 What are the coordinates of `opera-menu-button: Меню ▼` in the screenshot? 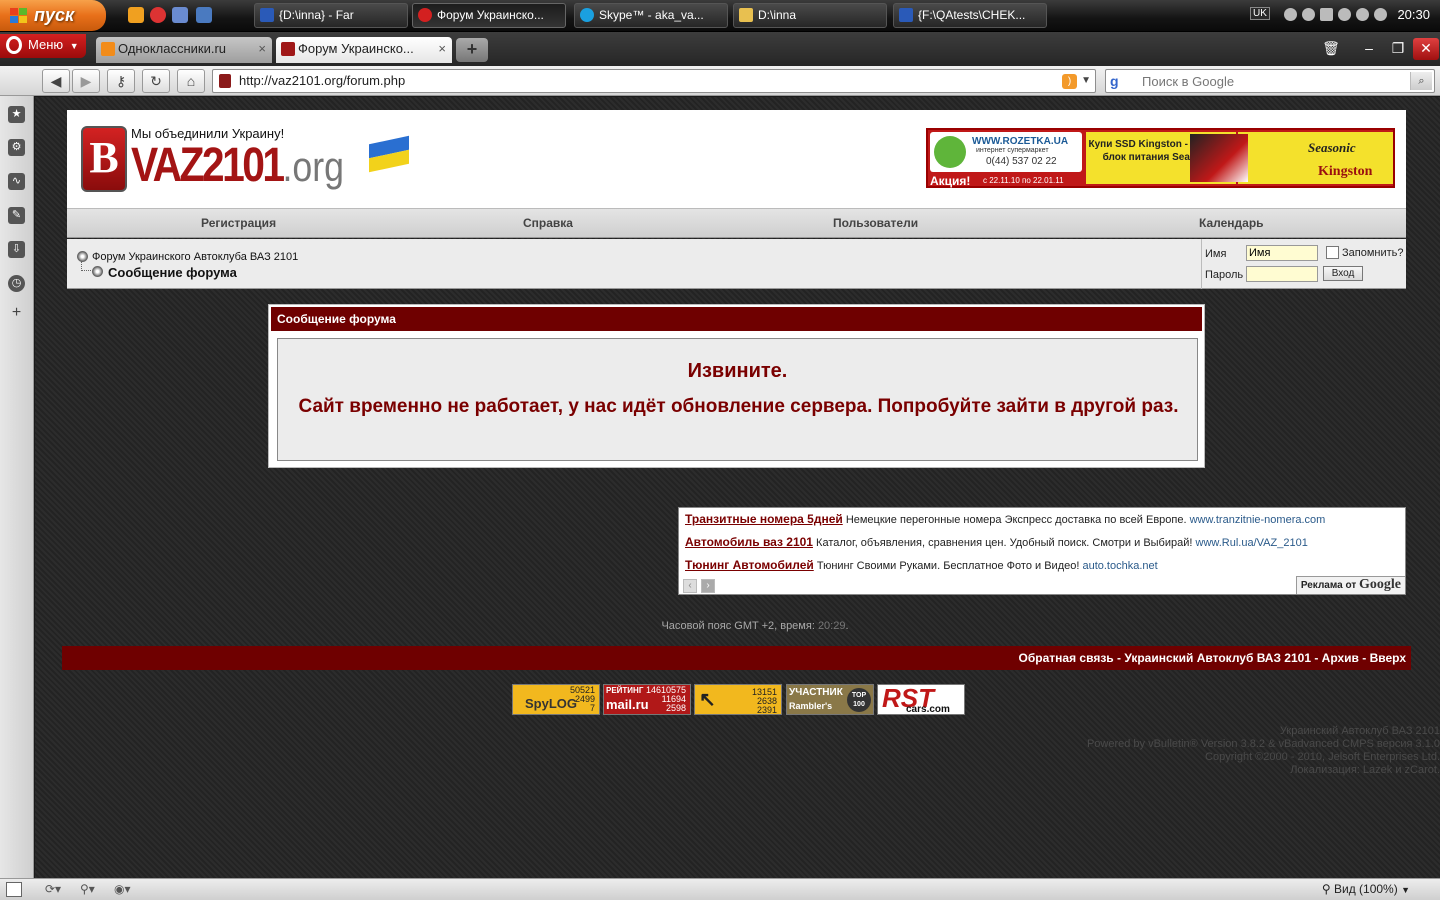 It's located at (43, 46).